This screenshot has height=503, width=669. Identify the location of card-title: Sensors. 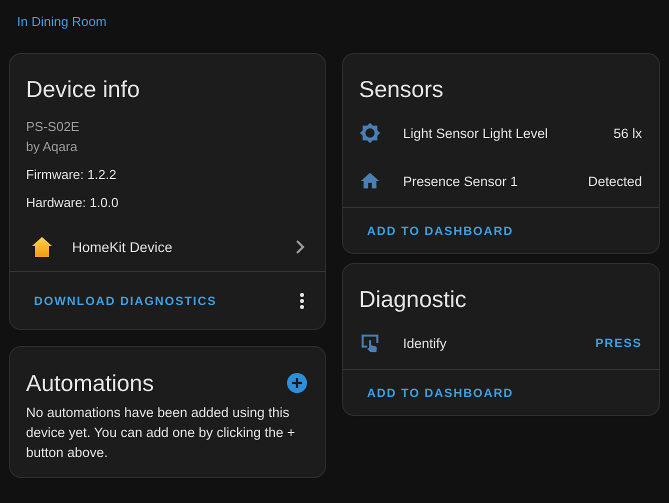
(401, 89).